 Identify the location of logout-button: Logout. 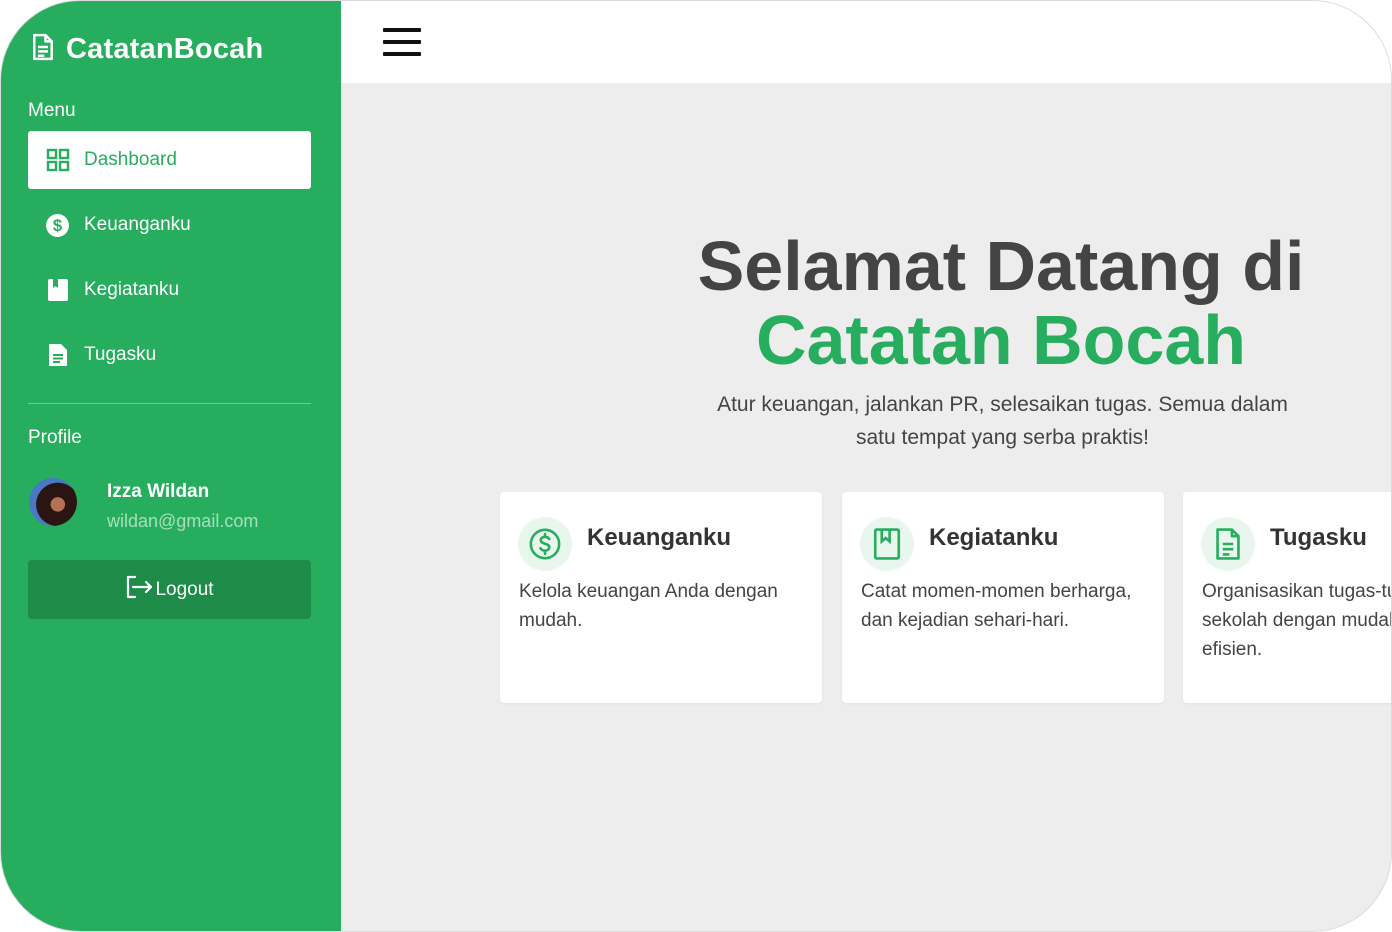
(169, 589).